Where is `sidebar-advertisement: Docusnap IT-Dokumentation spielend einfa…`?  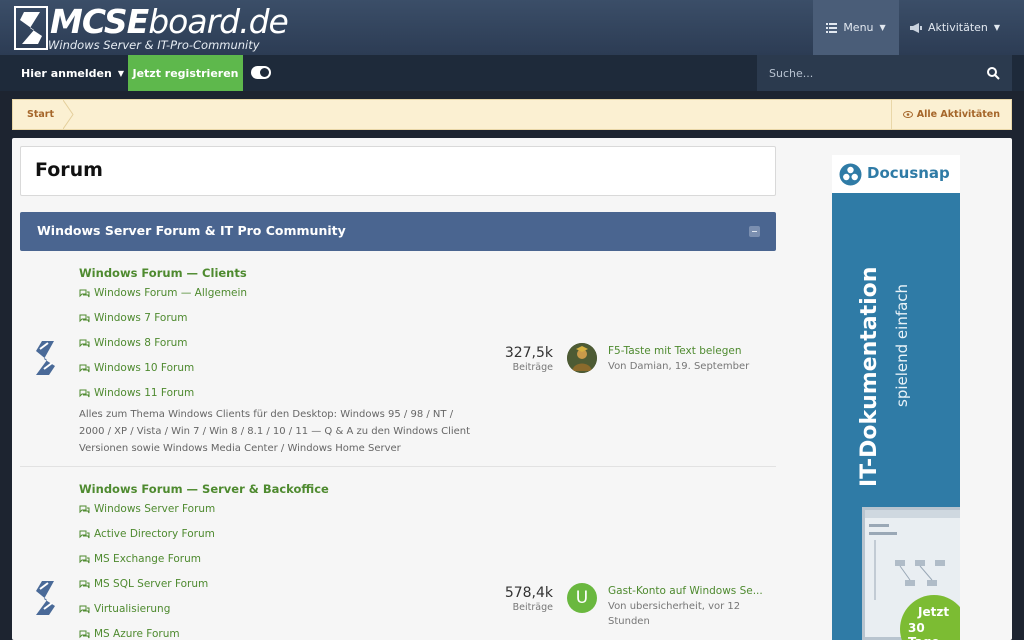
sidebar-advertisement: Docusnap IT-Dokumentation spielend einfa… is located at coordinates (896, 397).